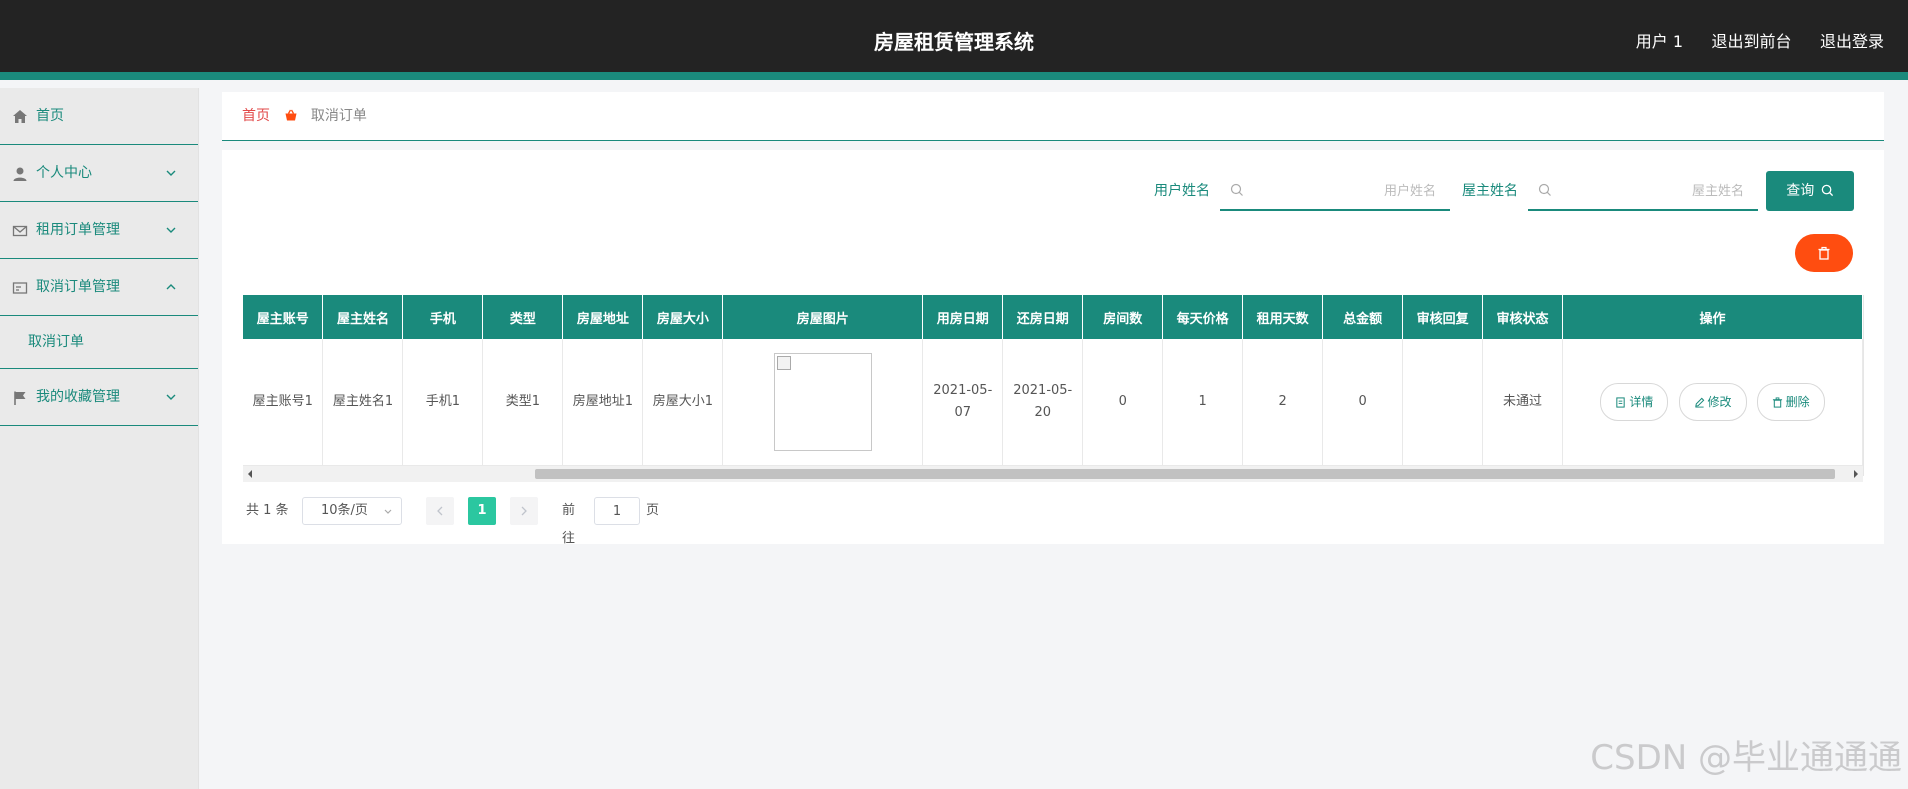 The image size is (1908, 789). I want to click on top-links: 用户 1 退出到前台 退出登录, so click(1748, 40).